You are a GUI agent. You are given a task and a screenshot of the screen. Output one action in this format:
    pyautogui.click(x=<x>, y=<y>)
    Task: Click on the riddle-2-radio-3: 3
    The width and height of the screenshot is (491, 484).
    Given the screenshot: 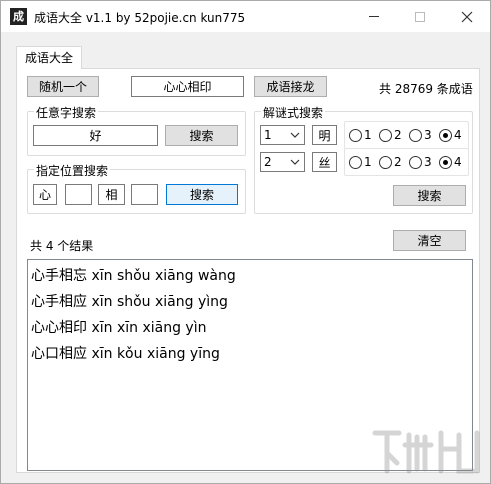 What is the action you would take?
    pyautogui.click(x=420, y=162)
    